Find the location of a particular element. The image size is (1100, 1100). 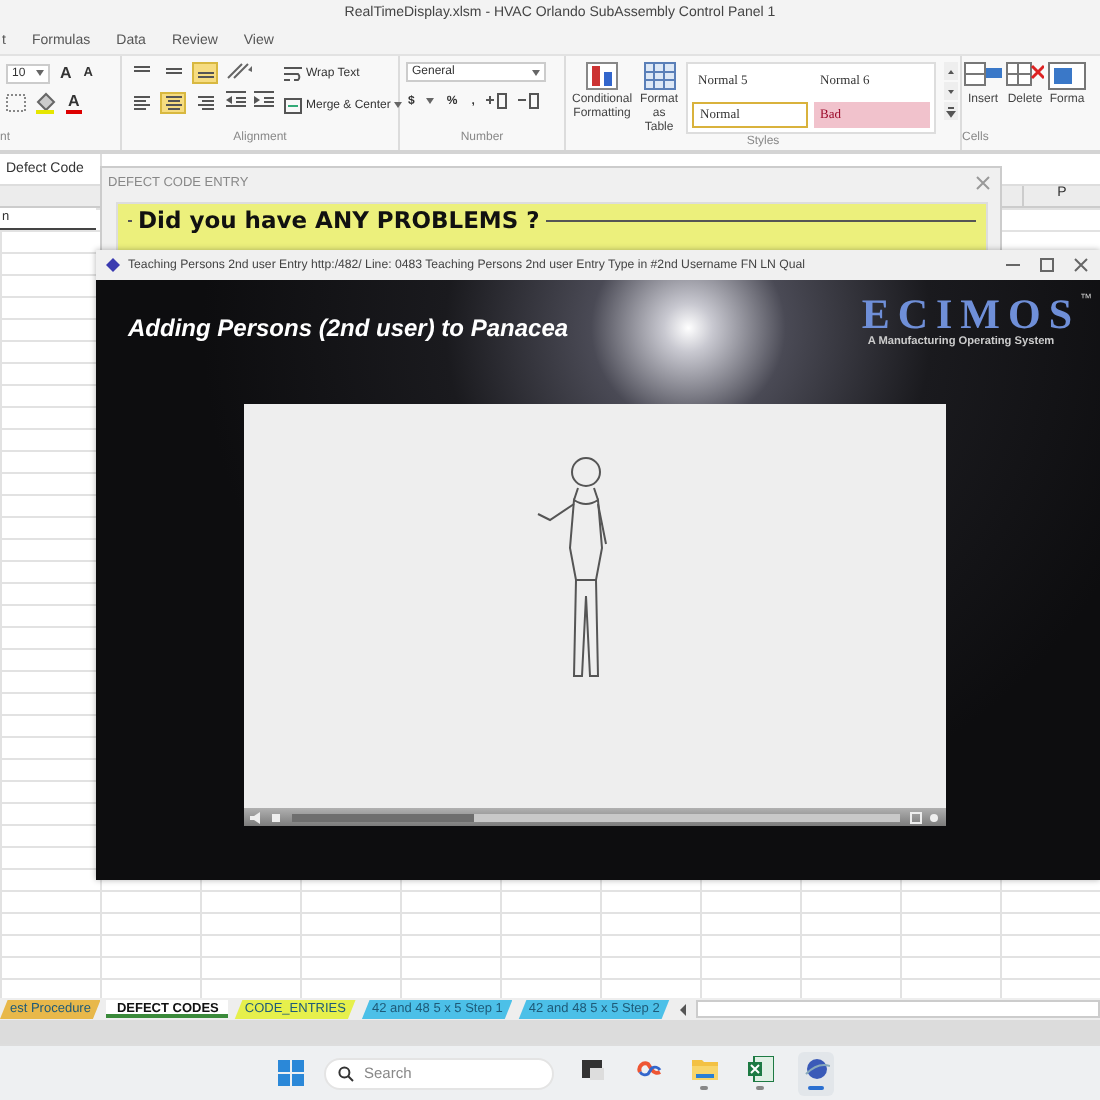

grid-chart-icon is located at coordinates (602, 76).